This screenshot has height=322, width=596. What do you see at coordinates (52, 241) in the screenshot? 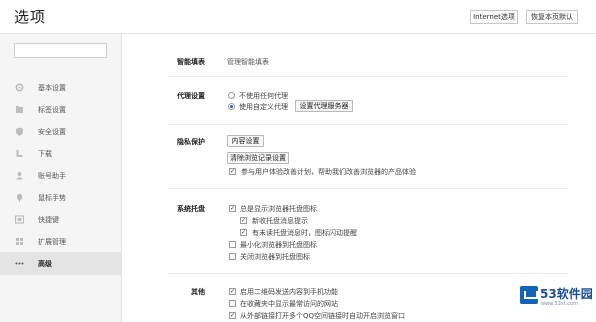
I see `sidebar-item-label: 扩展管理` at bounding box center [52, 241].